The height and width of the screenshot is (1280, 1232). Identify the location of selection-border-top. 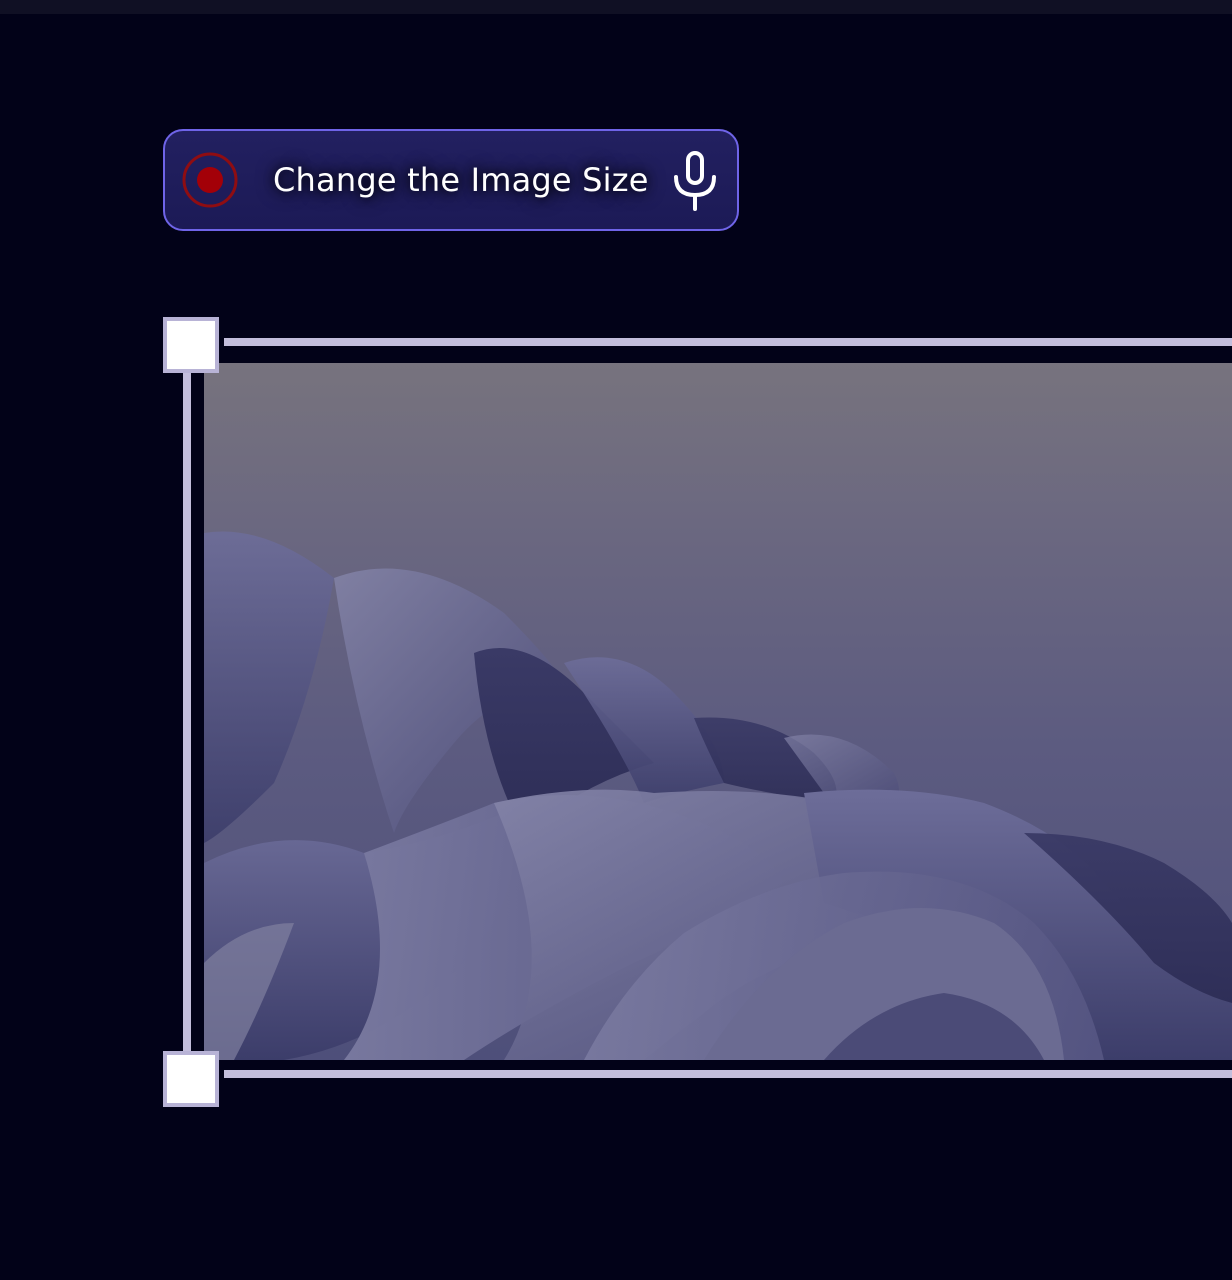
(728, 342).